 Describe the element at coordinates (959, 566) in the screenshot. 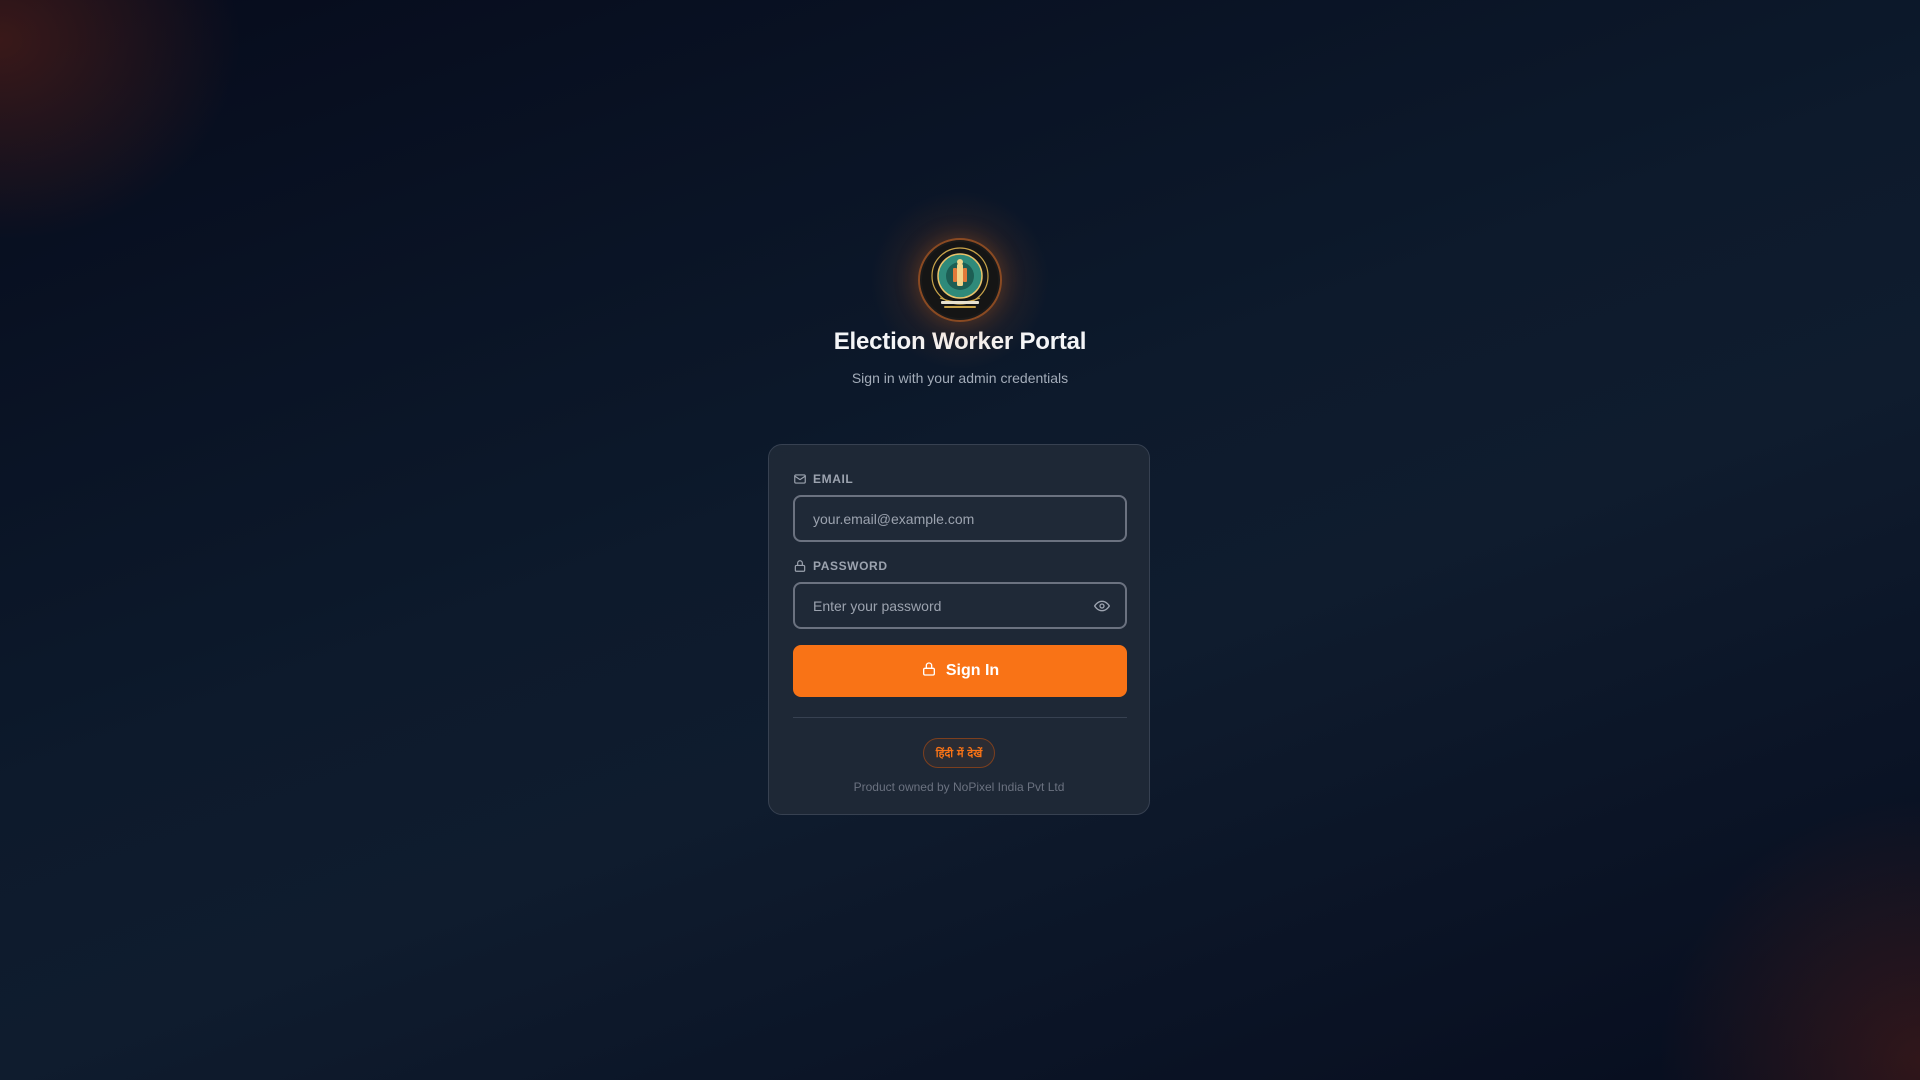

I see `password-label-row: PASSWORD` at that location.